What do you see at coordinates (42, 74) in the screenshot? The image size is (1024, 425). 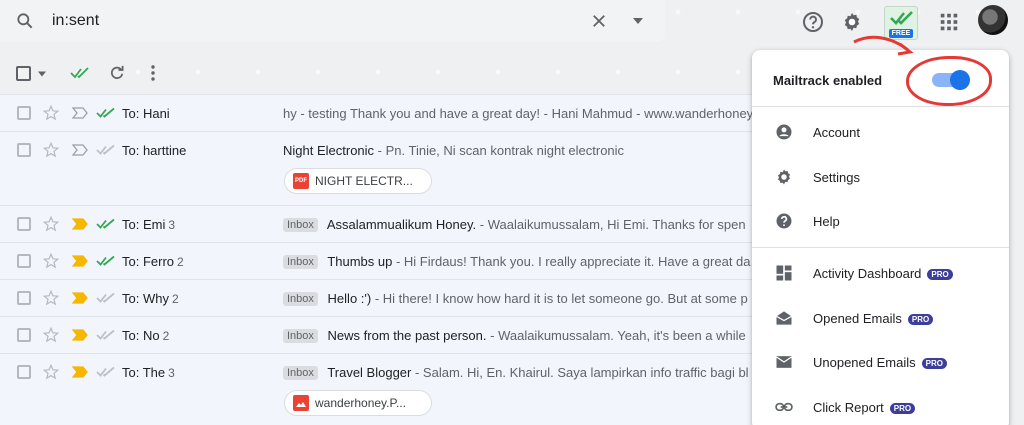 I see `select-caret-icon` at bounding box center [42, 74].